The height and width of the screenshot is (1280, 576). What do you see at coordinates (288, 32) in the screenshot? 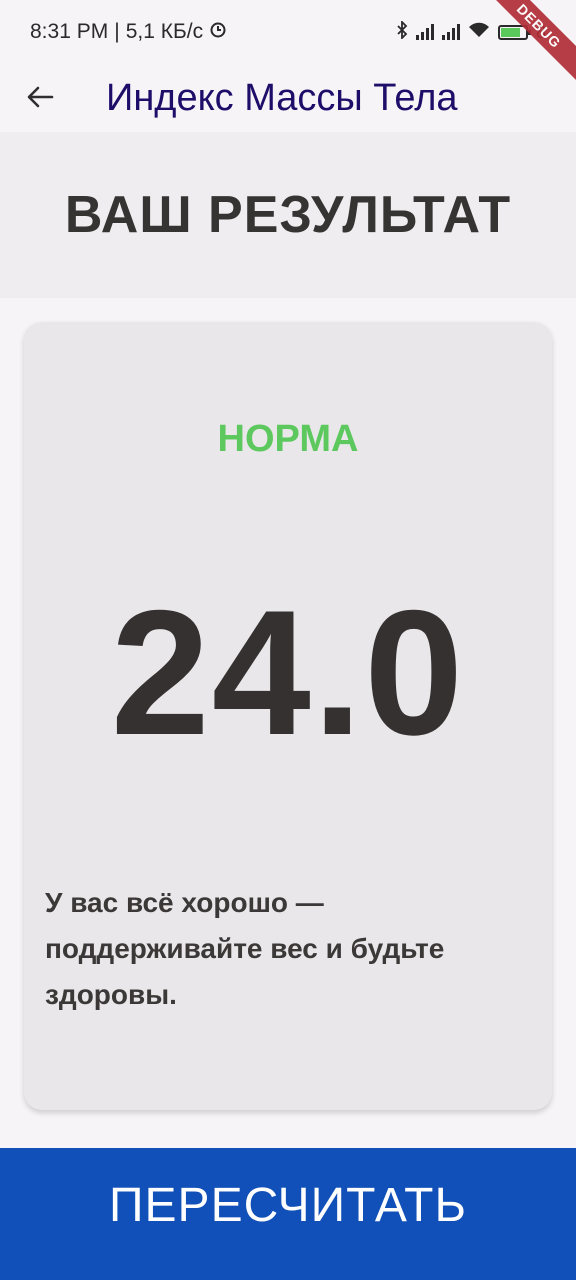
I see `status-bar: 8:31 PM | 5,1 КБ/с 8` at bounding box center [288, 32].